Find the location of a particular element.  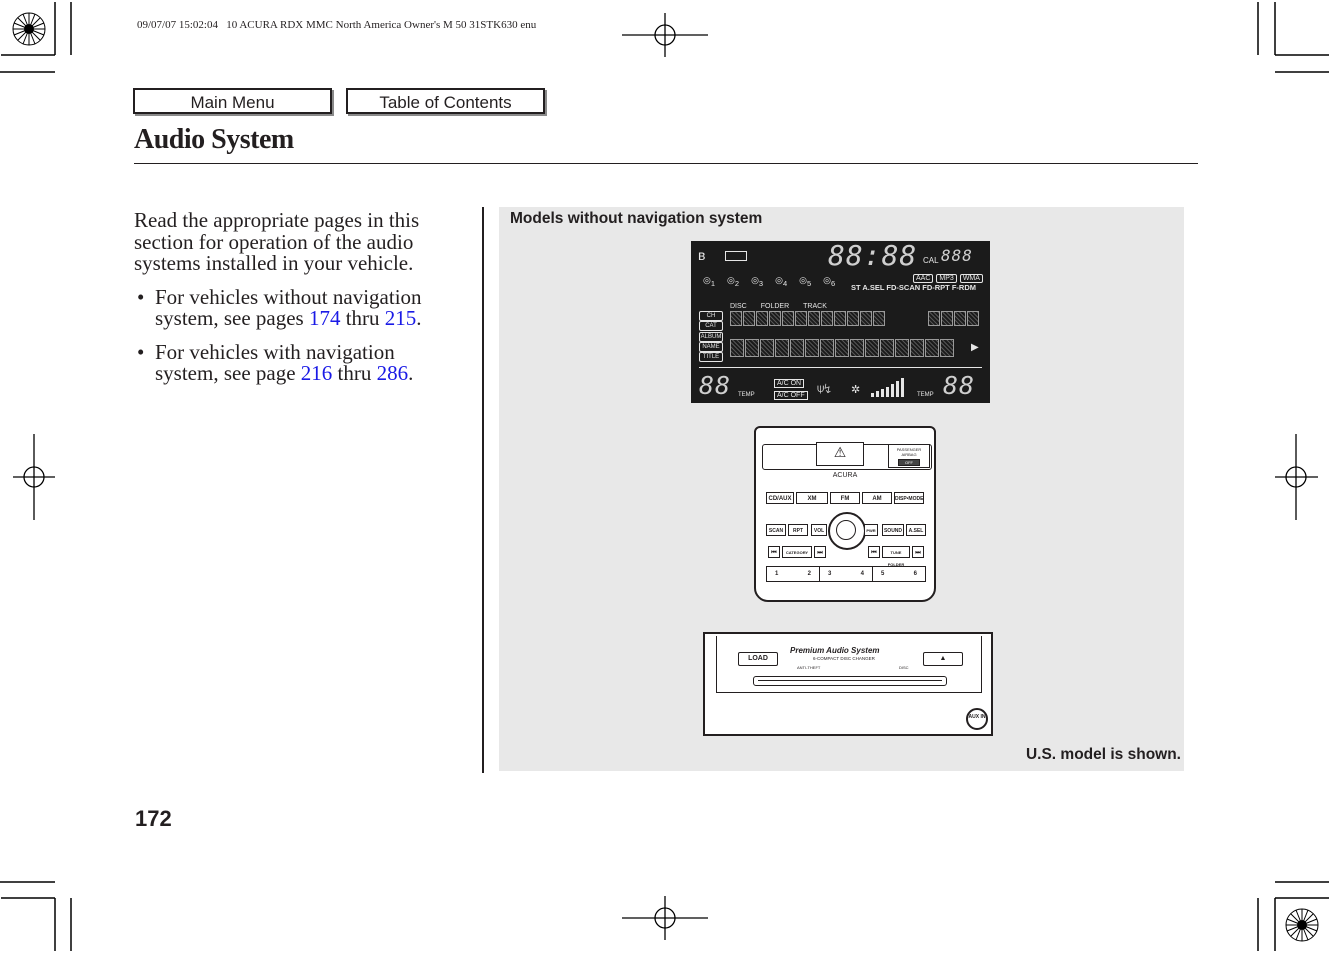

passenger-airbag-indicator: PASSENGER AIRBAG OFF is located at coordinates (909, 456).